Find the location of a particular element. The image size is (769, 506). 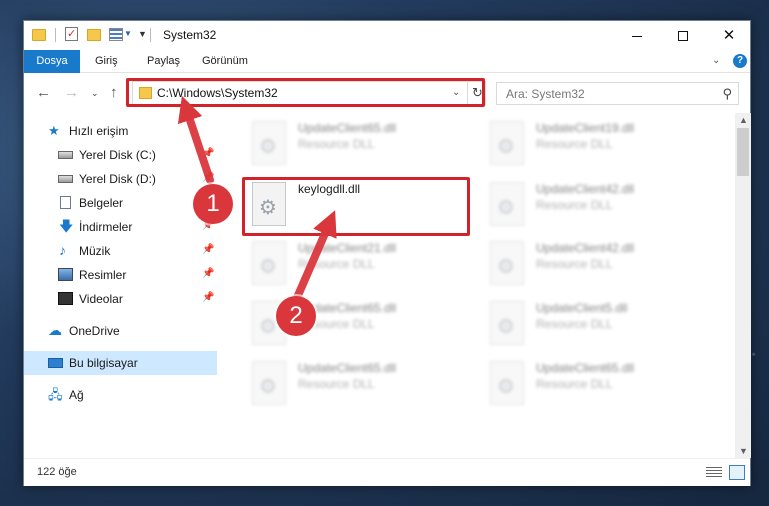

sidebar-item-network: 🖧 Ağ is located at coordinates (120, 395).